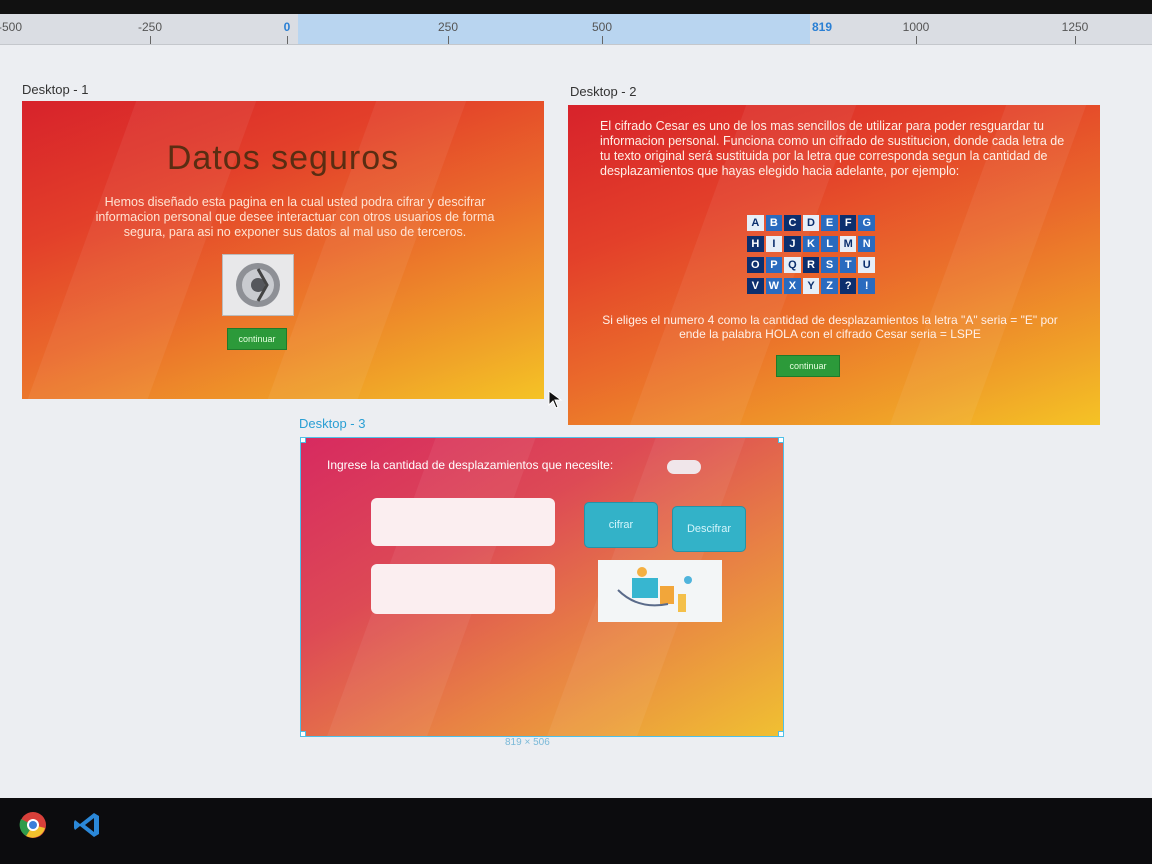 This screenshot has height=864, width=1152. What do you see at coordinates (11, 27) in the screenshot?
I see `ruler-tick: -500` at bounding box center [11, 27].